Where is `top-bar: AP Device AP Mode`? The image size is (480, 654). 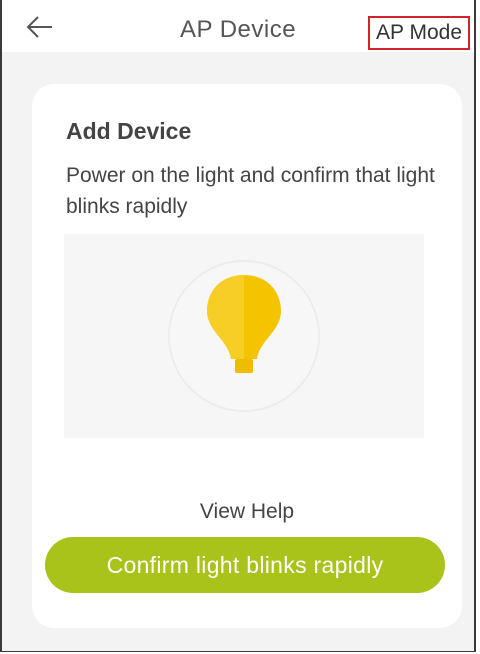 top-bar: AP Device AP Mode is located at coordinates (238, 26).